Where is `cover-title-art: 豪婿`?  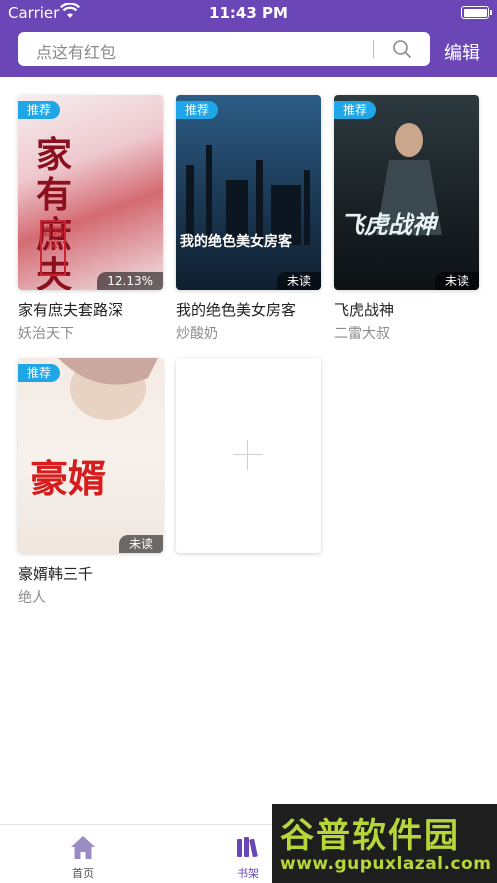
cover-title-art: 豪婿 is located at coordinates (68, 478).